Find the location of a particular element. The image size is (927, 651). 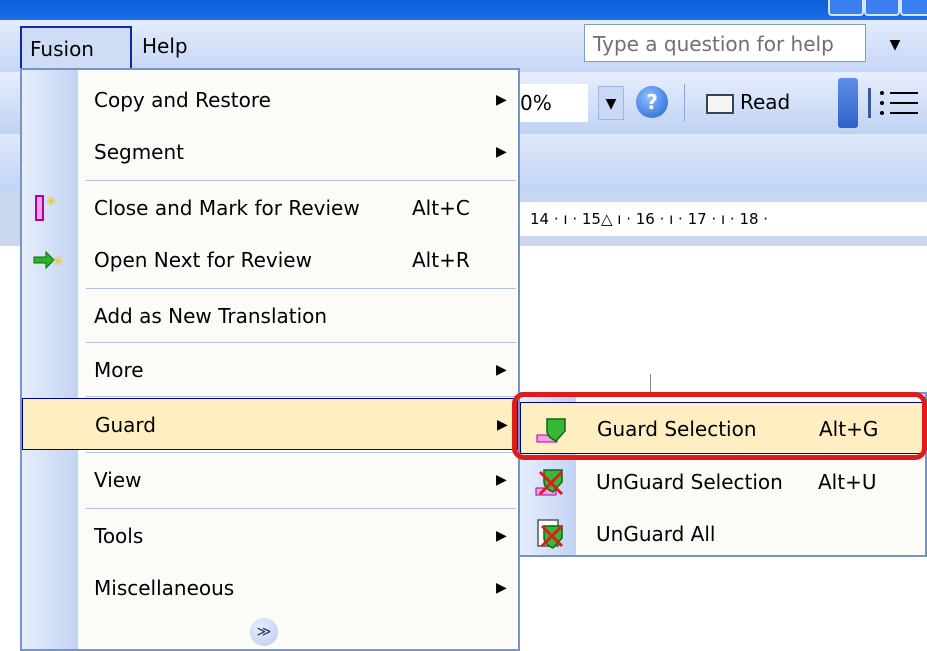

menu-item-shortcut: Alt+U is located at coordinates (847, 482).